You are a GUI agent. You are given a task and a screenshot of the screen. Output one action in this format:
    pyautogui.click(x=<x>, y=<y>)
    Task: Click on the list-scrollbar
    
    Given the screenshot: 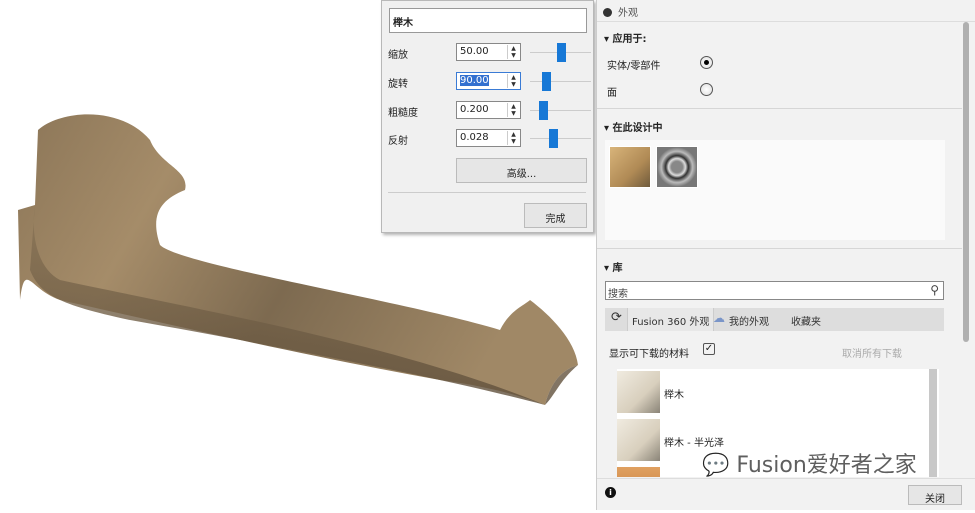 What is the action you would take?
    pyautogui.click(x=933, y=423)
    